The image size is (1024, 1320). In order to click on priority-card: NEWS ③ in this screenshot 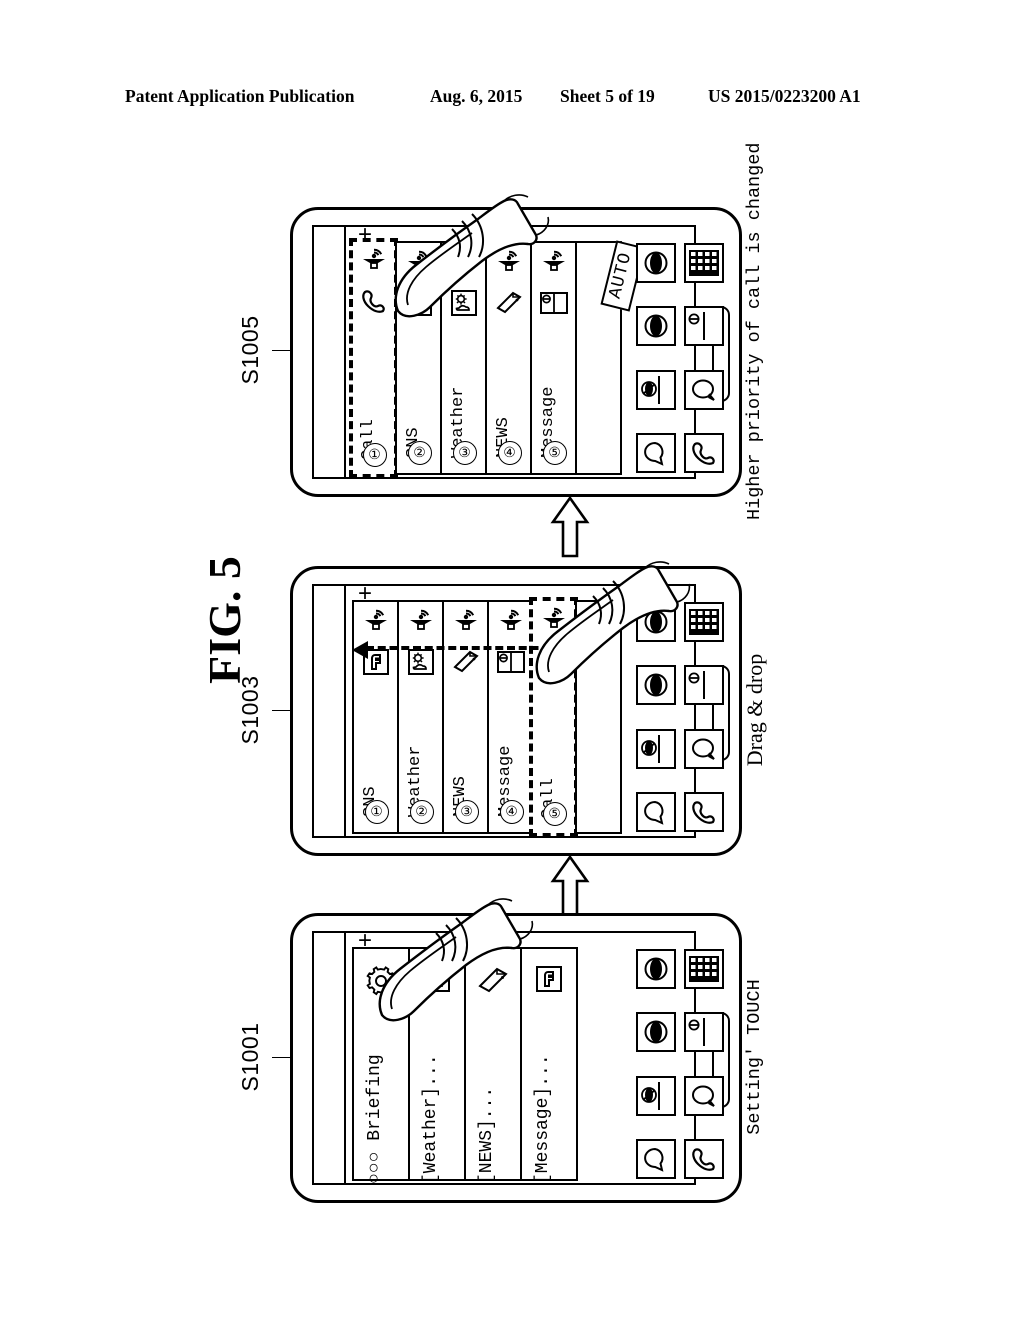, I will do `click(464, 717)`.